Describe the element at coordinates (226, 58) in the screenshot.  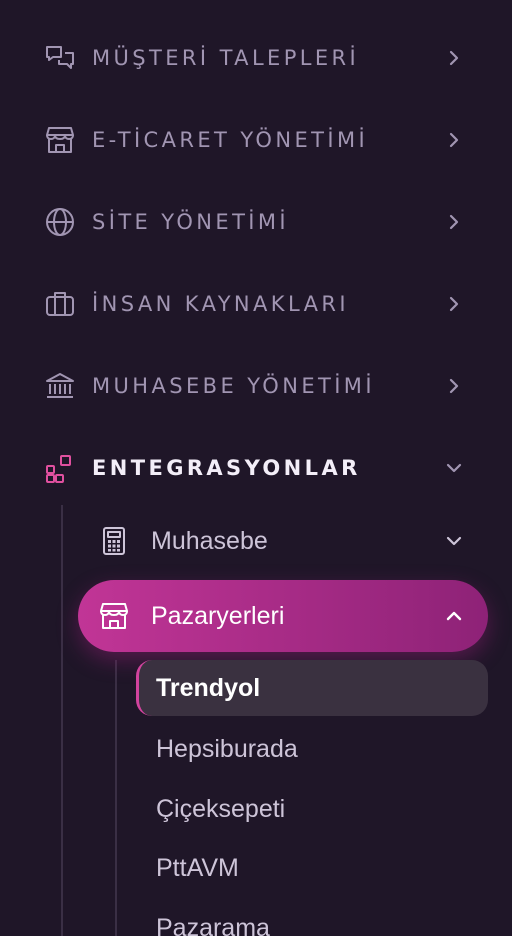
I see `nav-item-label: MÜŞTERİ TALEPLERİ` at that location.